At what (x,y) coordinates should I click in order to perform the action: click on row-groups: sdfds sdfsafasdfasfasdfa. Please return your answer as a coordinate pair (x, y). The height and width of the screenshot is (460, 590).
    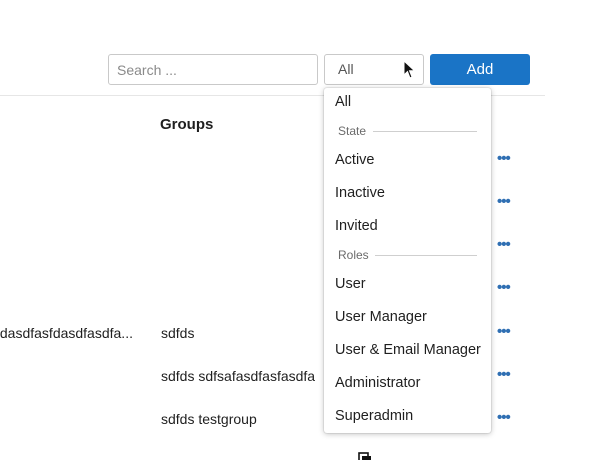
    Looking at the image, I should click on (238, 376).